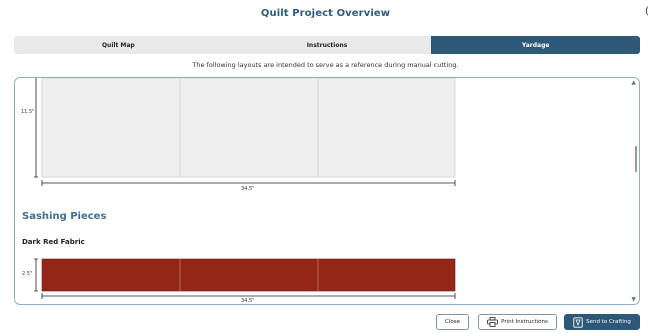  I want to click on close-button-label: Close, so click(452, 322).